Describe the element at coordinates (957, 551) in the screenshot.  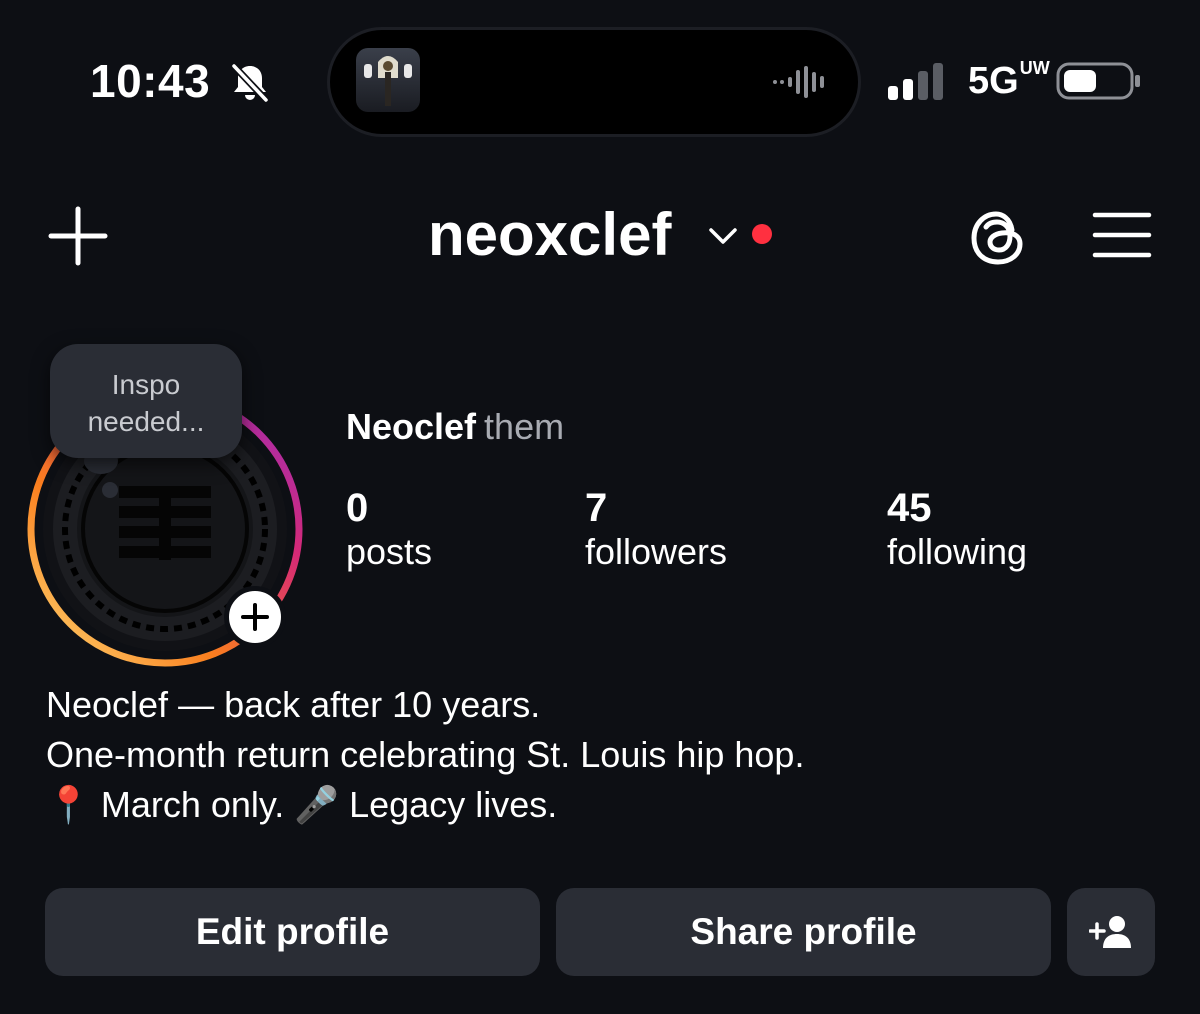
I see `following-label: following` at that location.